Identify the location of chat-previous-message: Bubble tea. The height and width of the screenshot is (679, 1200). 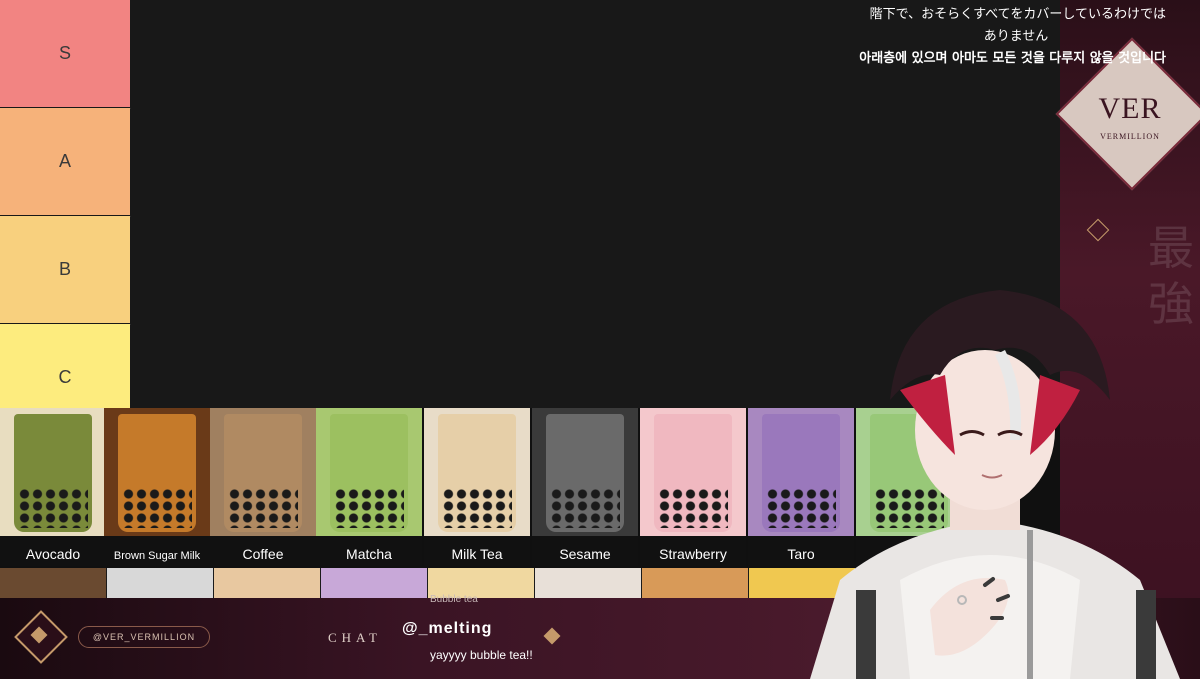
(454, 599).